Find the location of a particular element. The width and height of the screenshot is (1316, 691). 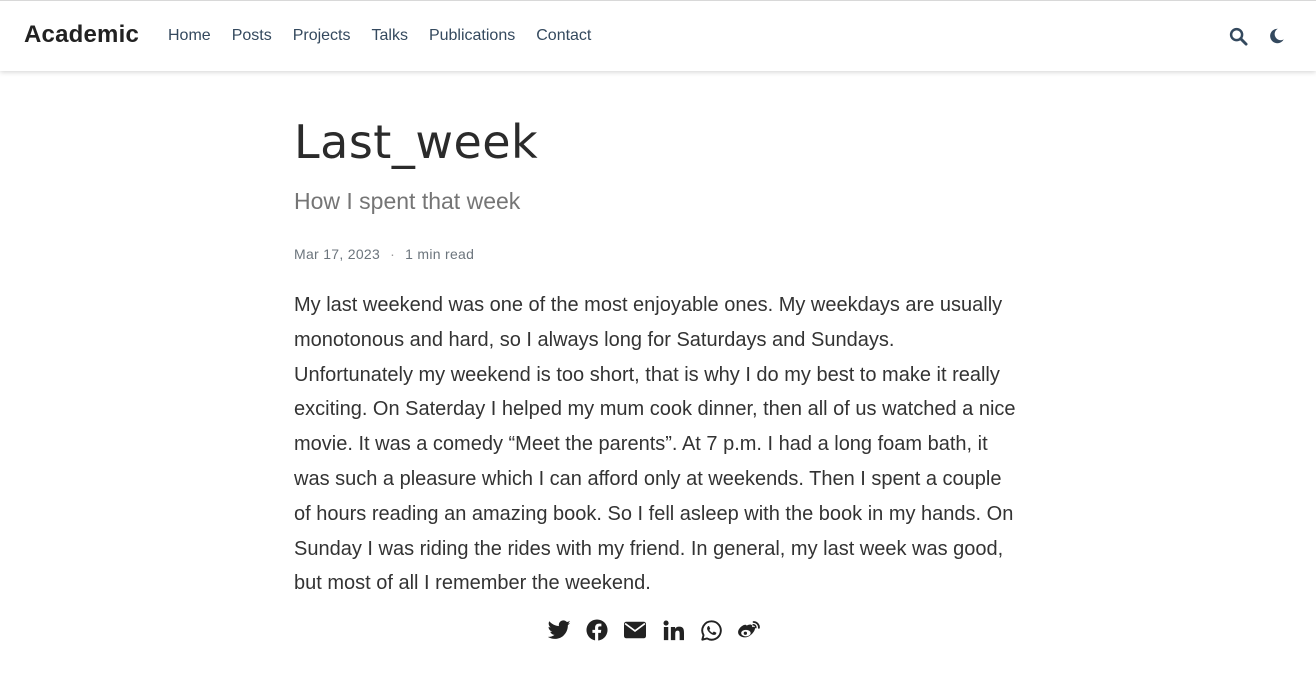

page-subtitle: How I spent that week is located at coordinates (407, 201).